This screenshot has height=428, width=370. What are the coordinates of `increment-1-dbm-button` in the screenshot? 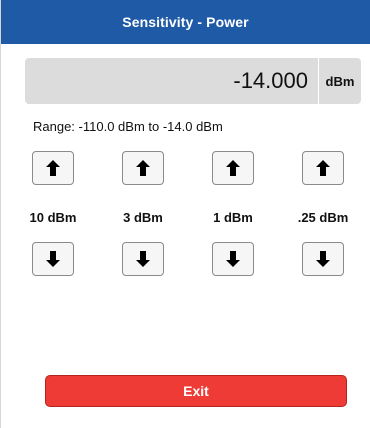 It's located at (233, 168).